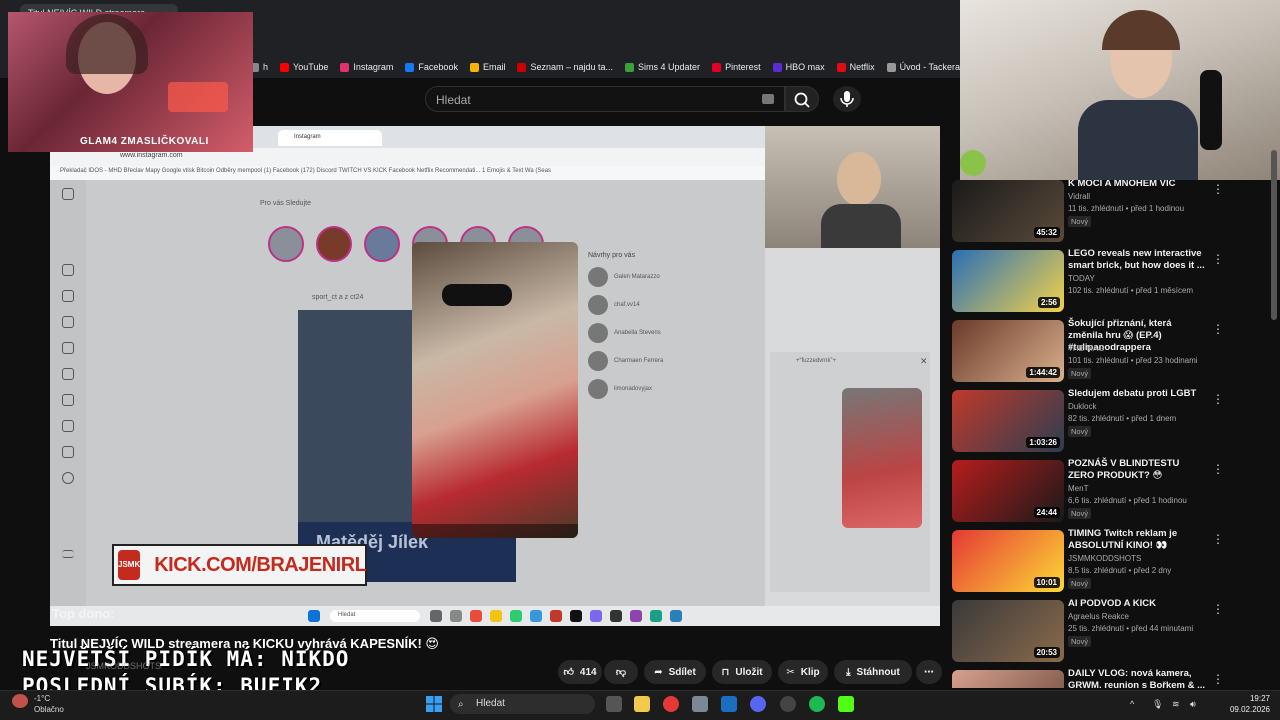  Describe the element at coordinates (144, 141) in the screenshot. I see `webcam-label: GLAM4 ZMASLIČKOVALI` at that location.